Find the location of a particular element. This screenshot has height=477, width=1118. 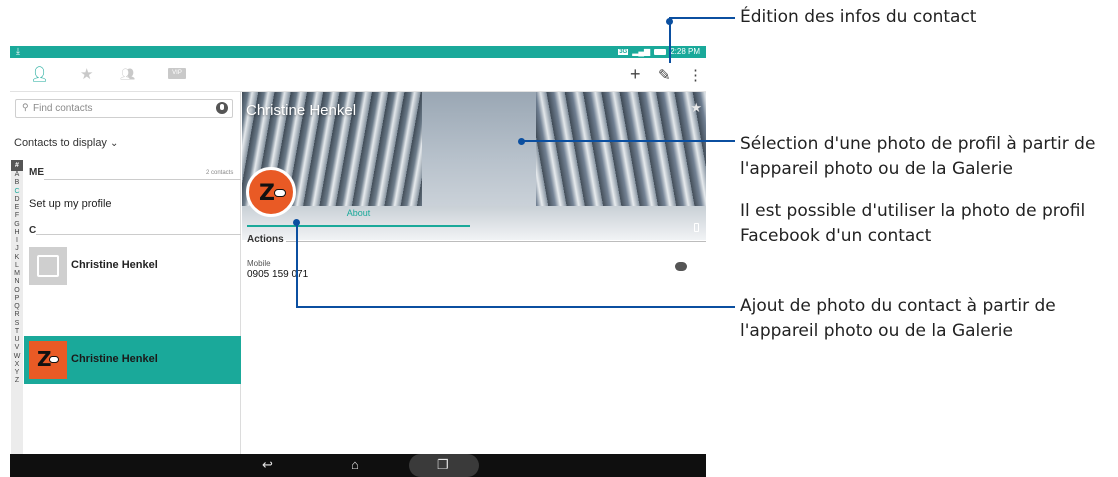

back-icon: ↩ is located at coordinates (267, 465).